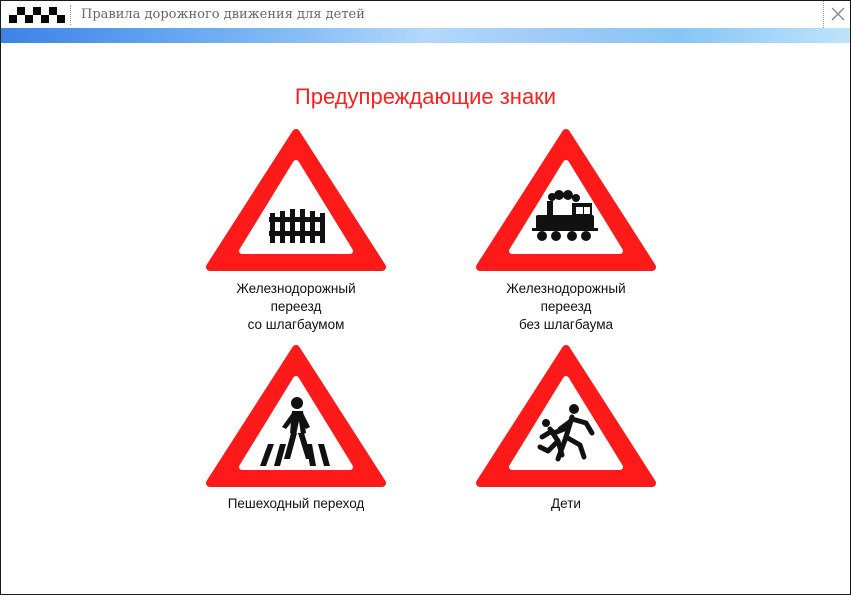 This screenshot has width=851, height=595. I want to click on railway-crossing-no-barrier-icon, so click(566, 200).